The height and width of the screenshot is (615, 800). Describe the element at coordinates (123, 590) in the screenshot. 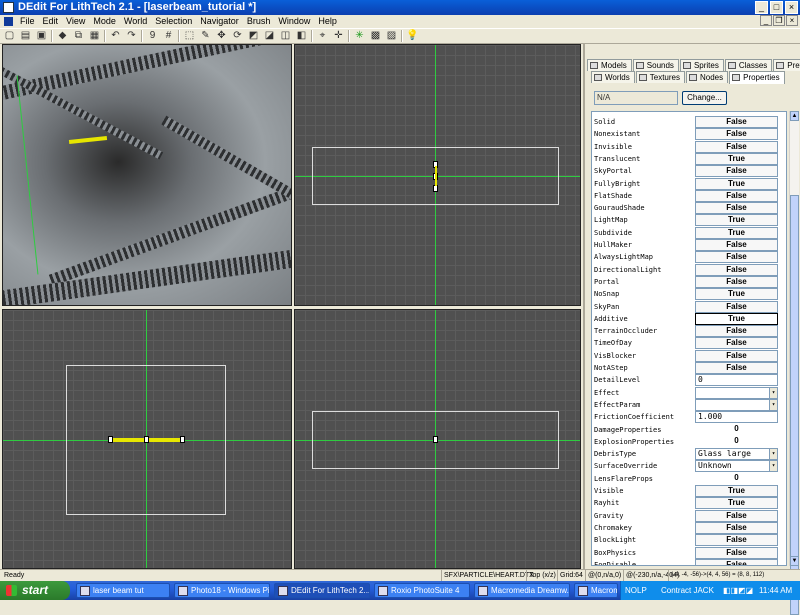

I see `task-laser-beam-tut: laser beam tut` at that location.